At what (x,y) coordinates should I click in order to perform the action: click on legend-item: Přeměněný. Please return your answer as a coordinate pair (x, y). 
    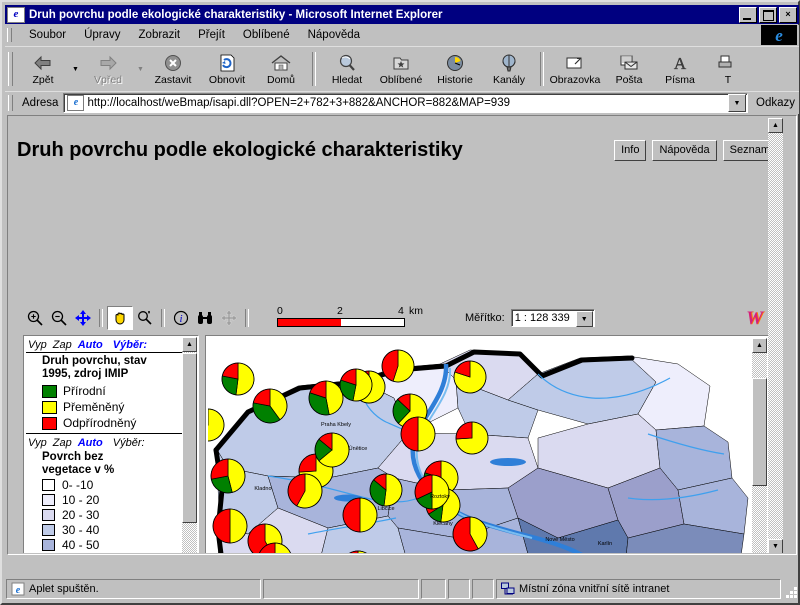
    Looking at the image, I should click on (105, 407).